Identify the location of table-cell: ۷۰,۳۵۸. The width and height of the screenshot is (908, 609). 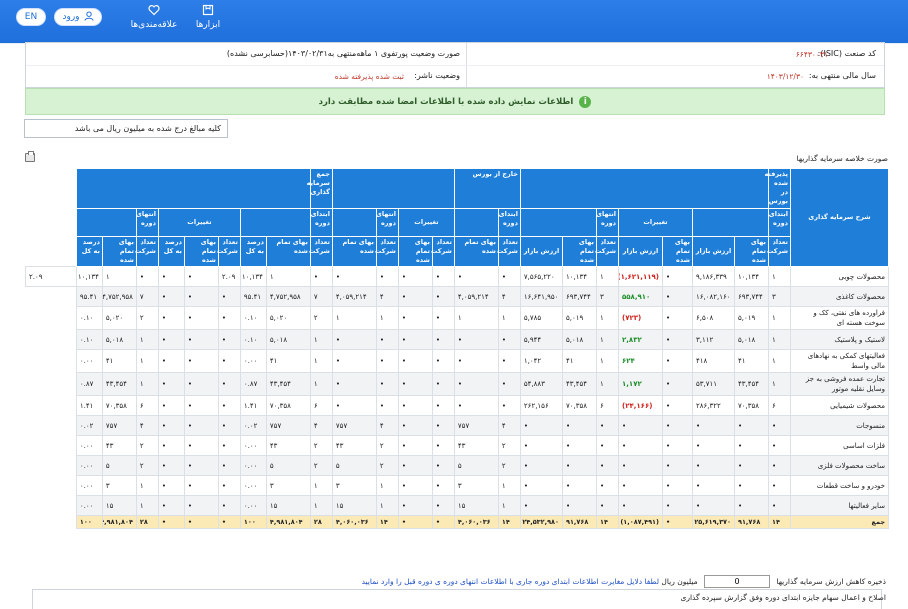
(288, 405).